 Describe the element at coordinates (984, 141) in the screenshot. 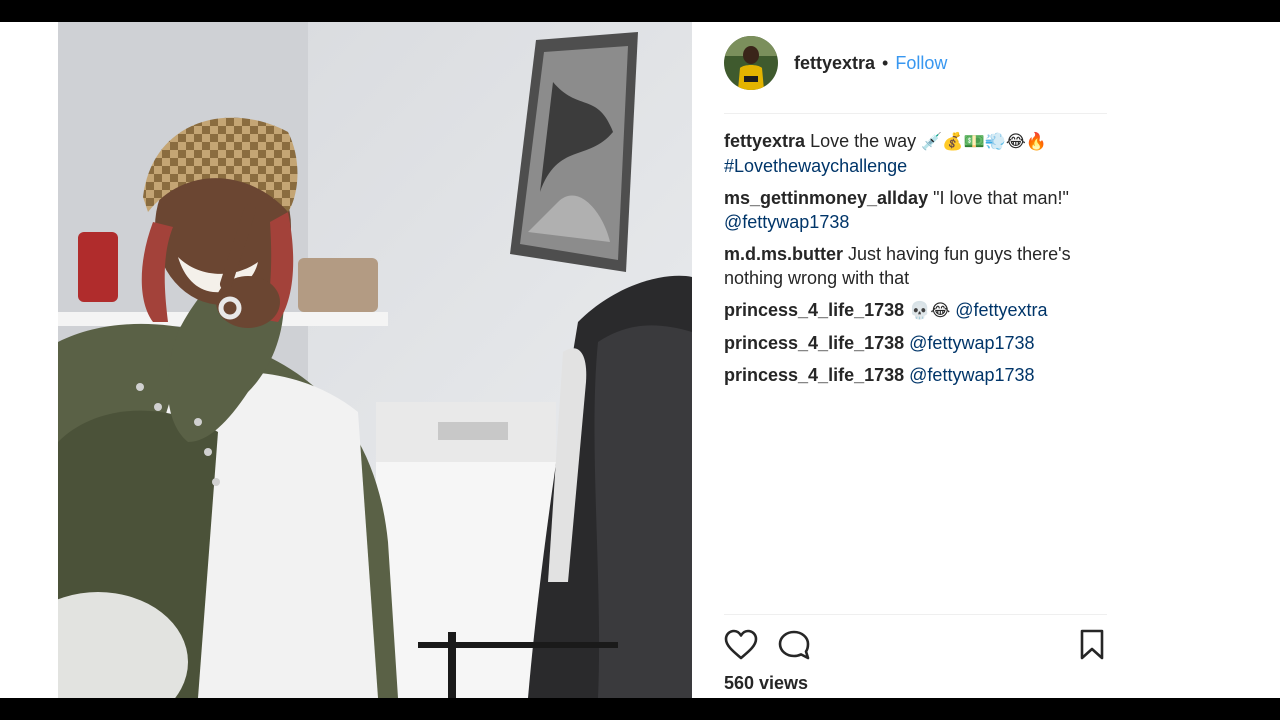

I see `comment-emoji: 💉💰💵💨😂🔥` at that location.